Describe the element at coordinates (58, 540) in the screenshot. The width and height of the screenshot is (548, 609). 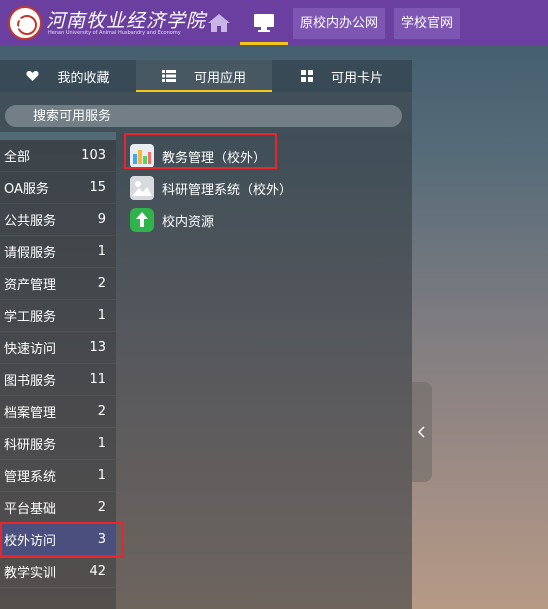
I see `category-off-campus: 校外访问 3` at that location.